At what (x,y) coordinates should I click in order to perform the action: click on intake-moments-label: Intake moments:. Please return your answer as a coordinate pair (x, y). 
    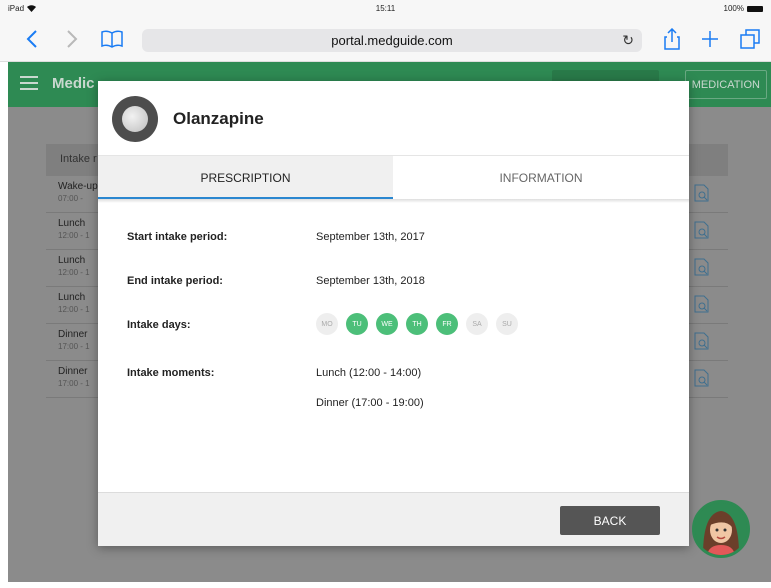
    Looking at the image, I should click on (171, 373).